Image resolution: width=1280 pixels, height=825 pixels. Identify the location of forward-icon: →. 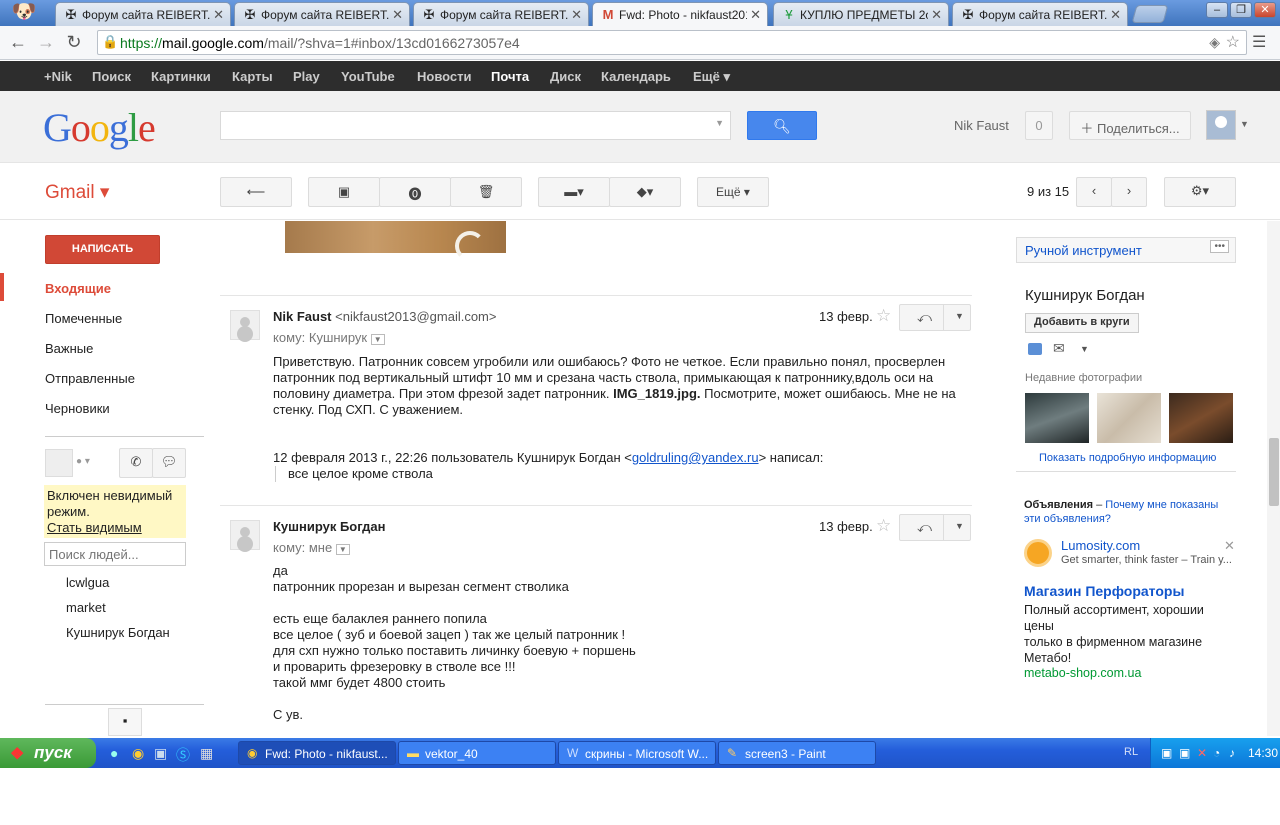
(46, 42).